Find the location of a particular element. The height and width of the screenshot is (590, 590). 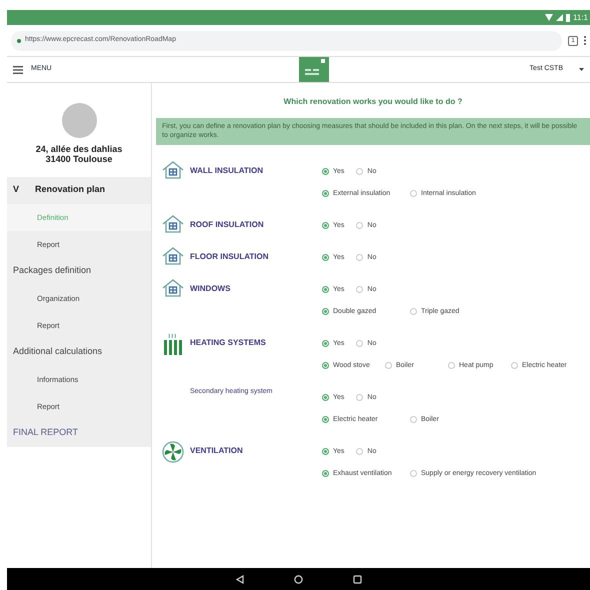

avatar is located at coordinates (79, 120).